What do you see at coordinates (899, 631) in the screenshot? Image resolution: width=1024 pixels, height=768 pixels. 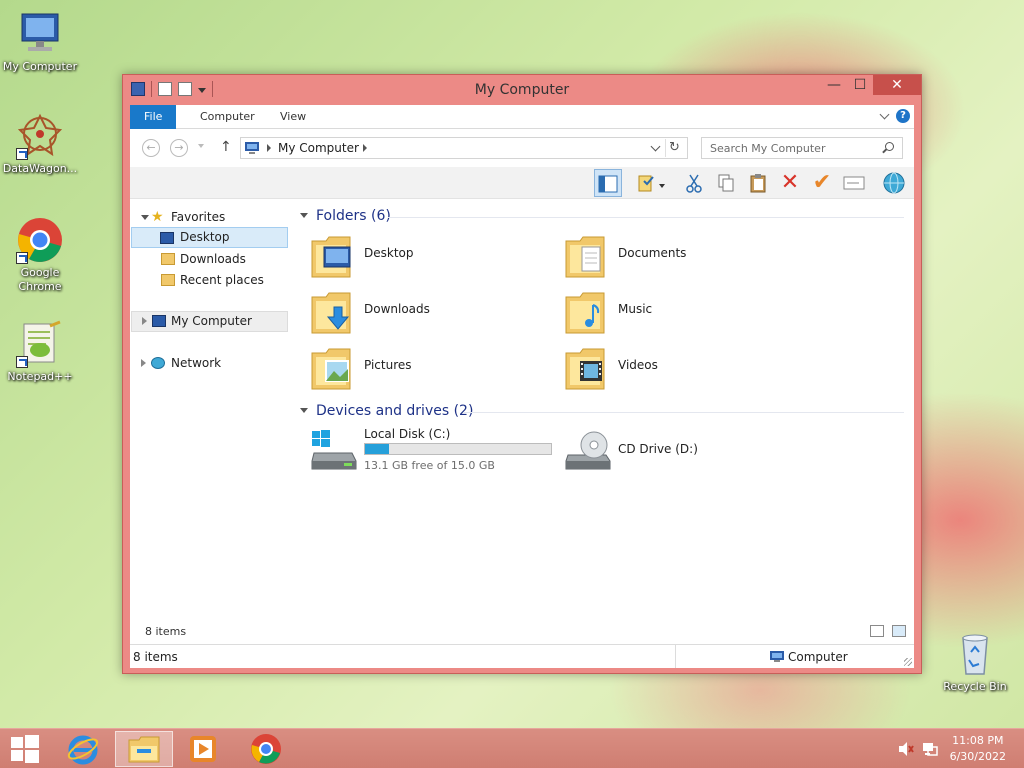 I see `large-icons-view-icon` at bounding box center [899, 631].